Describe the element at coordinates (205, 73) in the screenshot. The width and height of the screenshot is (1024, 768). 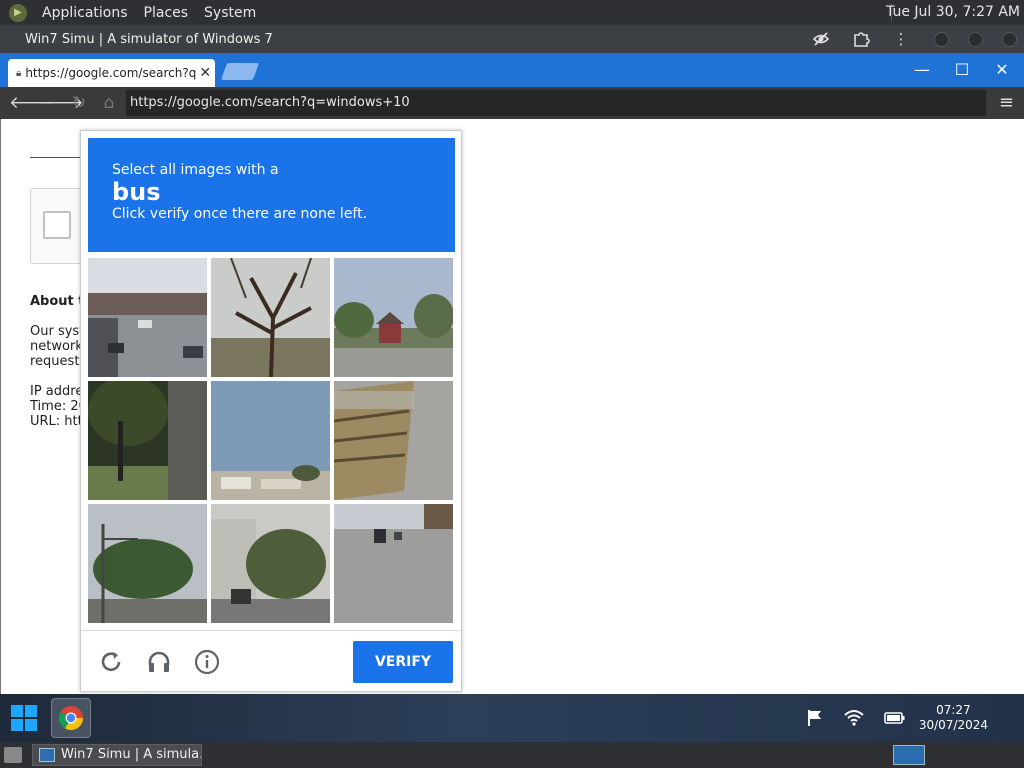
I see `tab-close-icon: ✕` at that location.